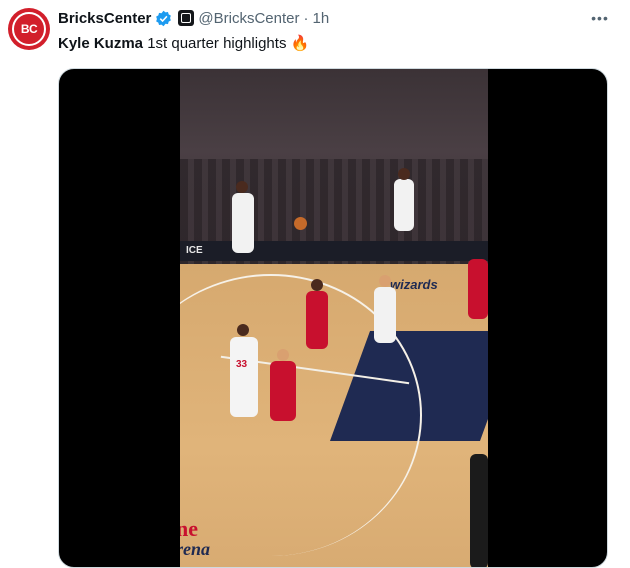 The width and height of the screenshot is (630, 568). I want to click on tweet-text-body: 1st quarter highlights, so click(217, 43).